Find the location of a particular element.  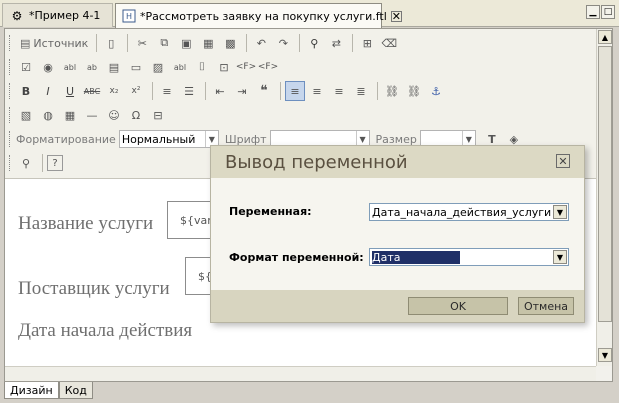

source-button: ▤ Источник is located at coordinates (54, 43).